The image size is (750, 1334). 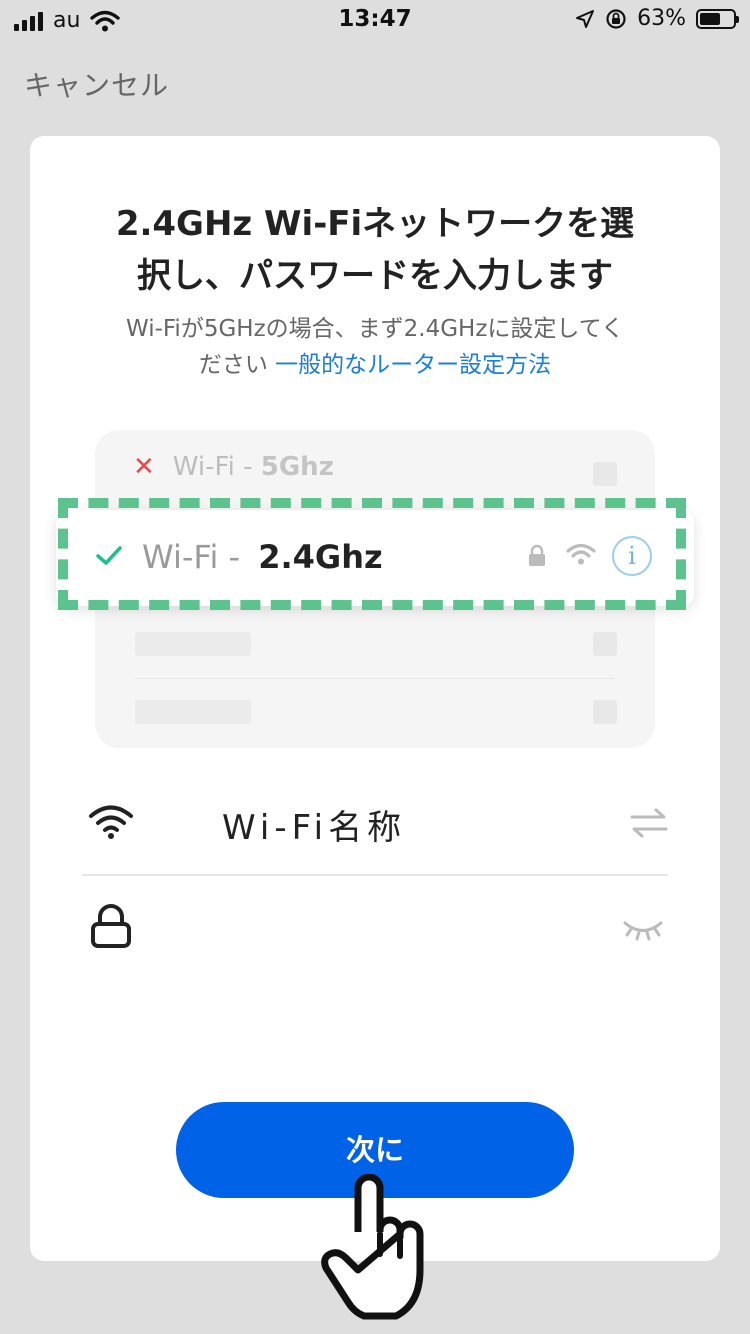 I want to click on network-5ghz-band: 5Ghz, so click(x=297, y=467).